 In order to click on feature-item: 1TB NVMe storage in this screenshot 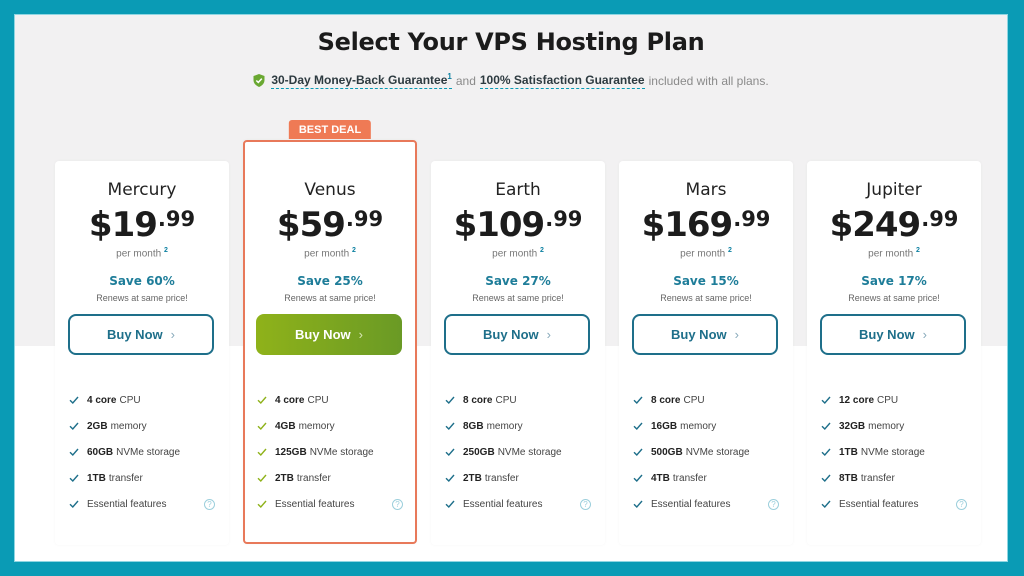, I will do `click(894, 452)`.